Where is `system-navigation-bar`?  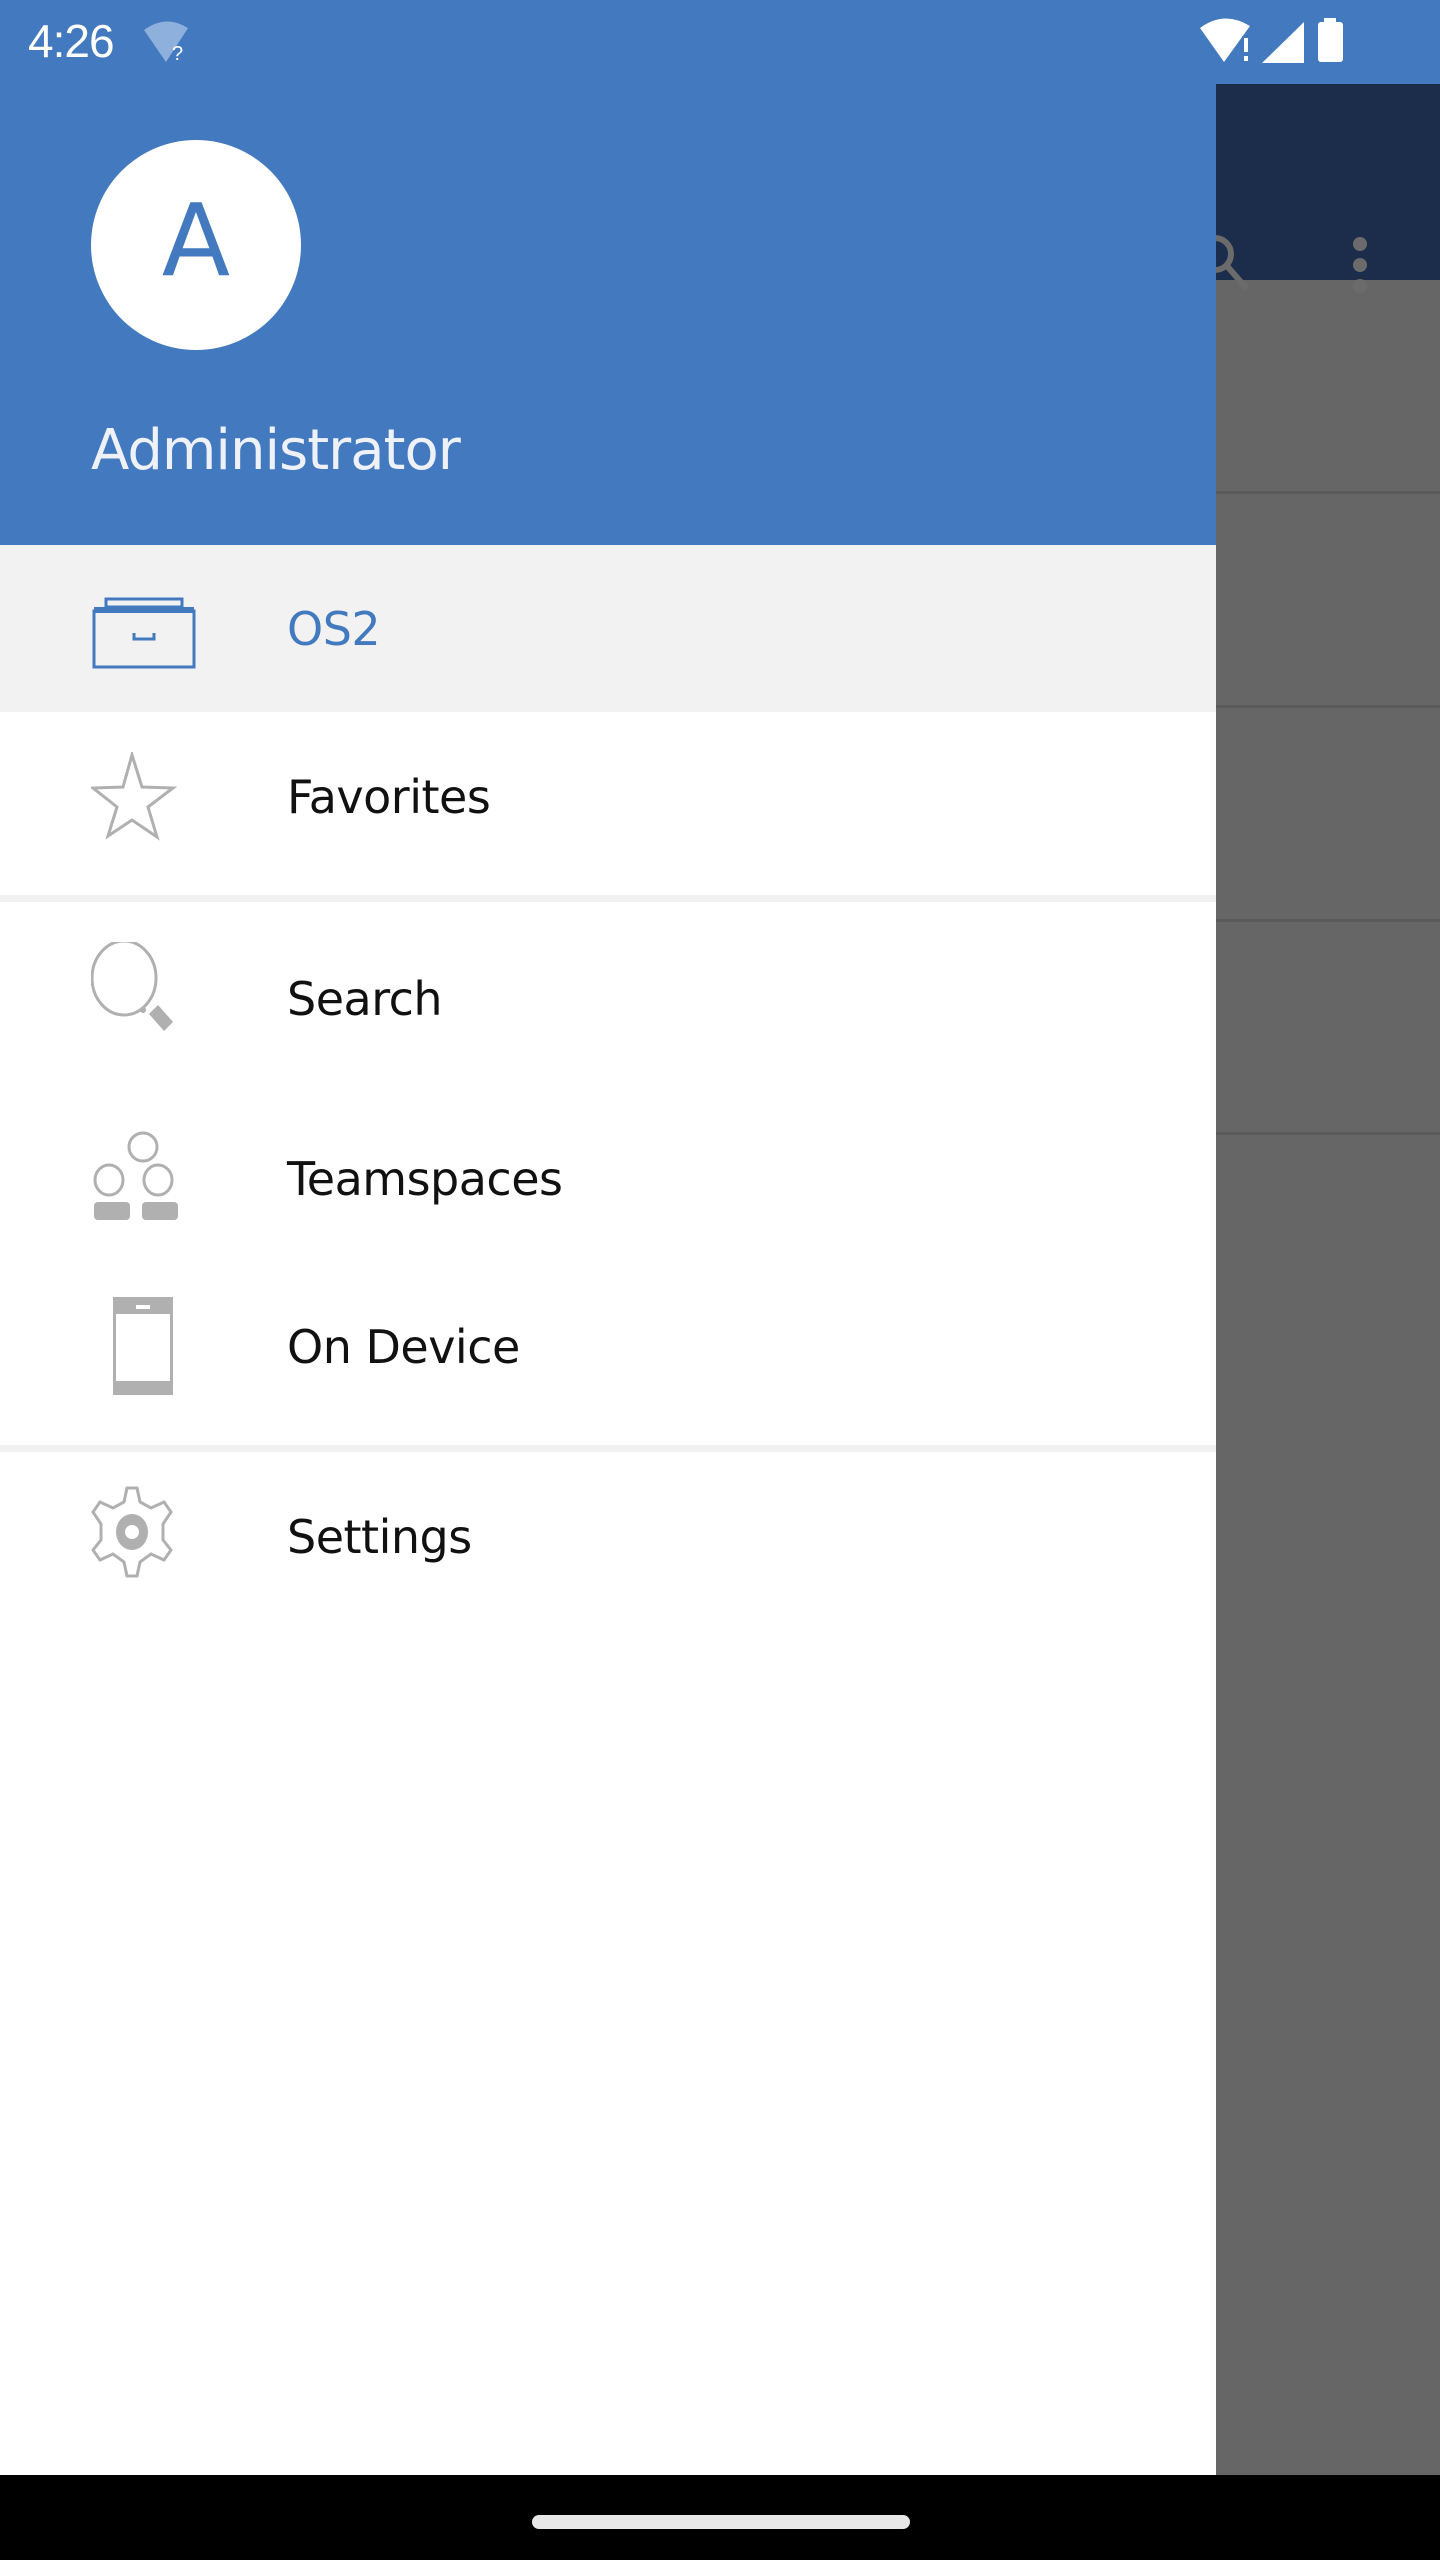
system-navigation-bar is located at coordinates (720, 2517).